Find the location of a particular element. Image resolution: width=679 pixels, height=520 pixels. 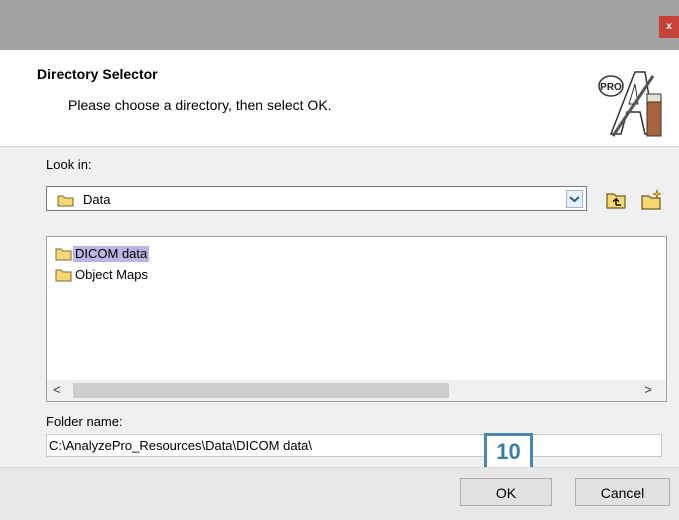

horizontal-scrollbar: < > is located at coordinates (356, 390).